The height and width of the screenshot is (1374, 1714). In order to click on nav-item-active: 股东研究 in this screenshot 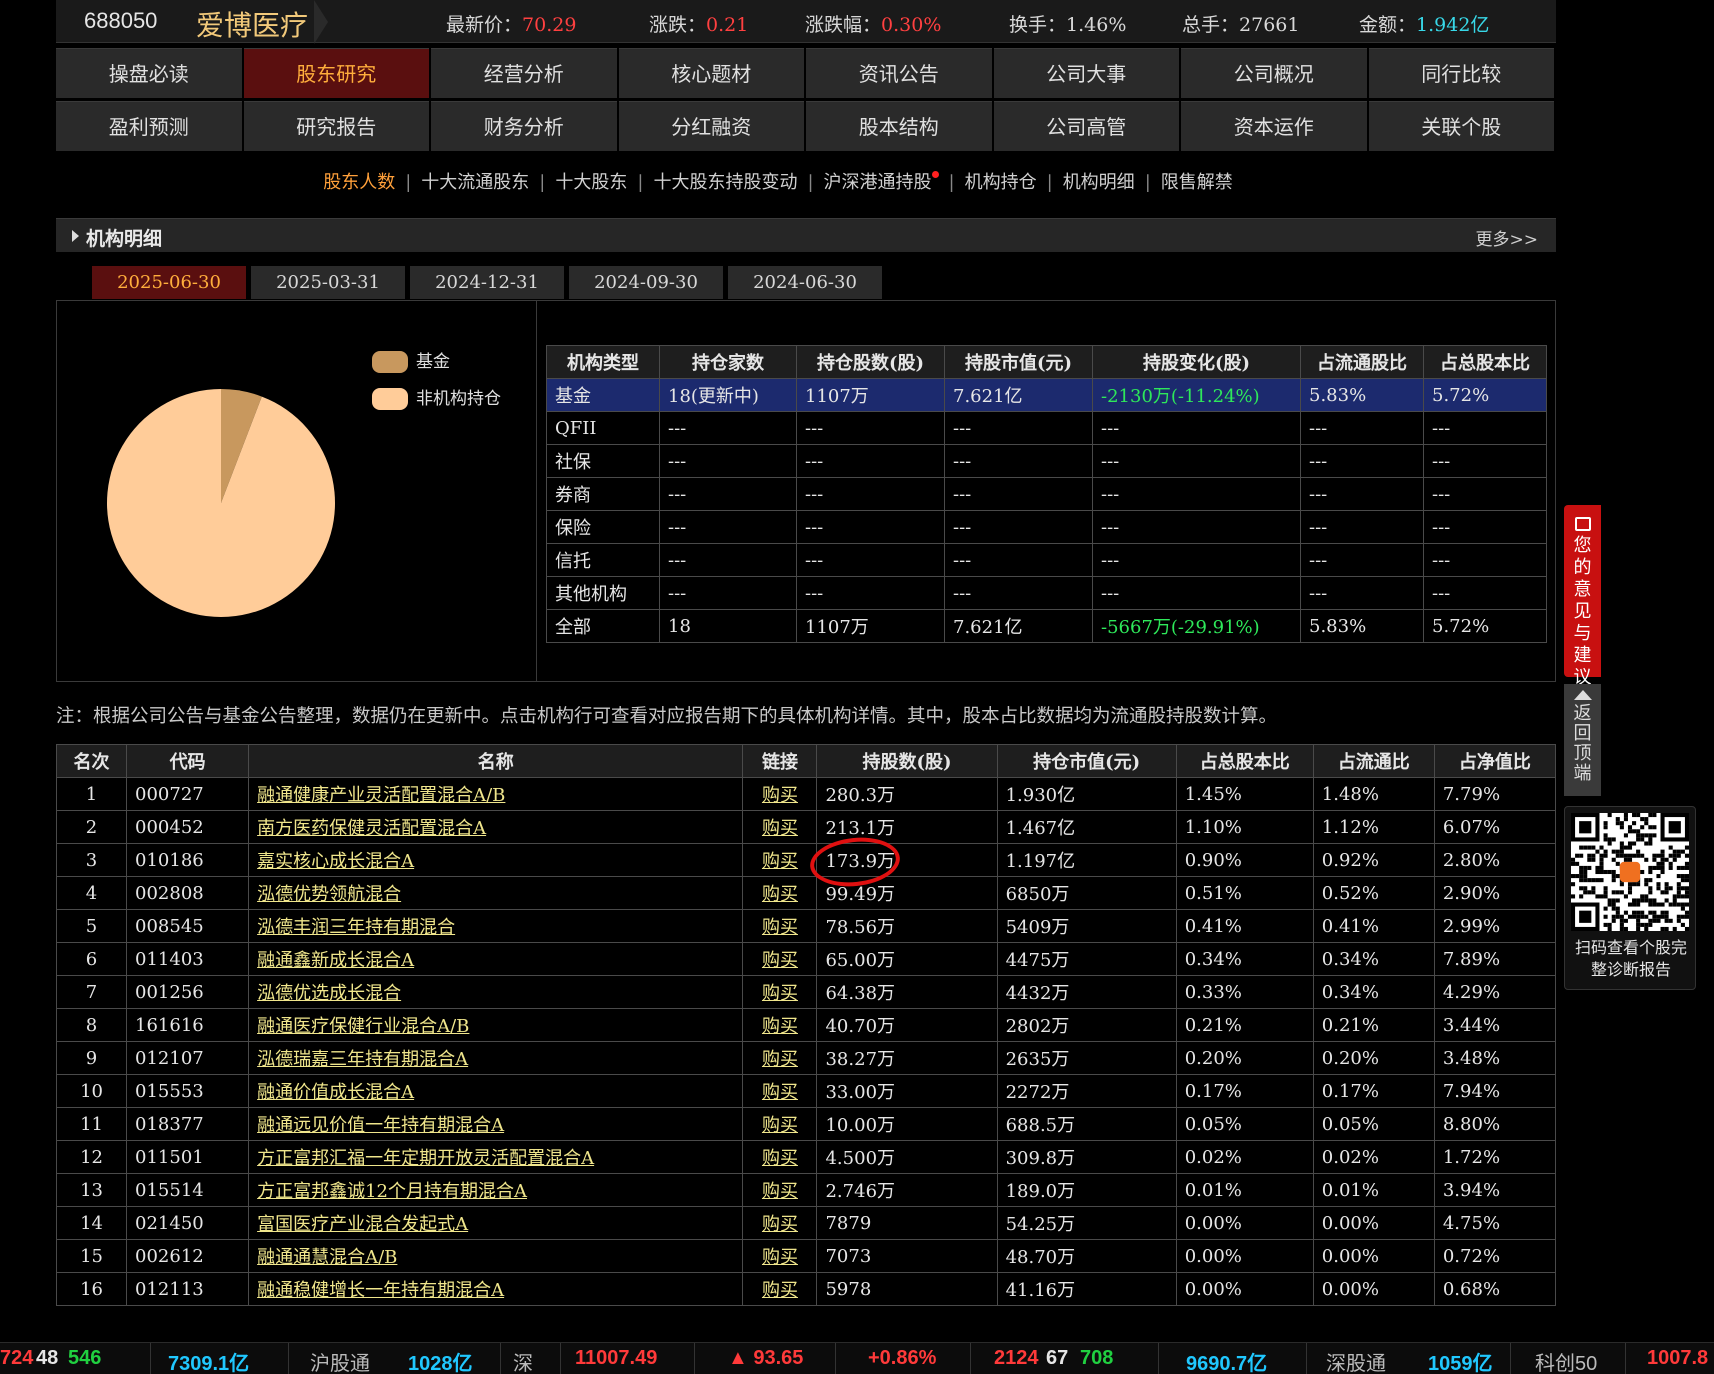, I will do `click(336, 73)`.